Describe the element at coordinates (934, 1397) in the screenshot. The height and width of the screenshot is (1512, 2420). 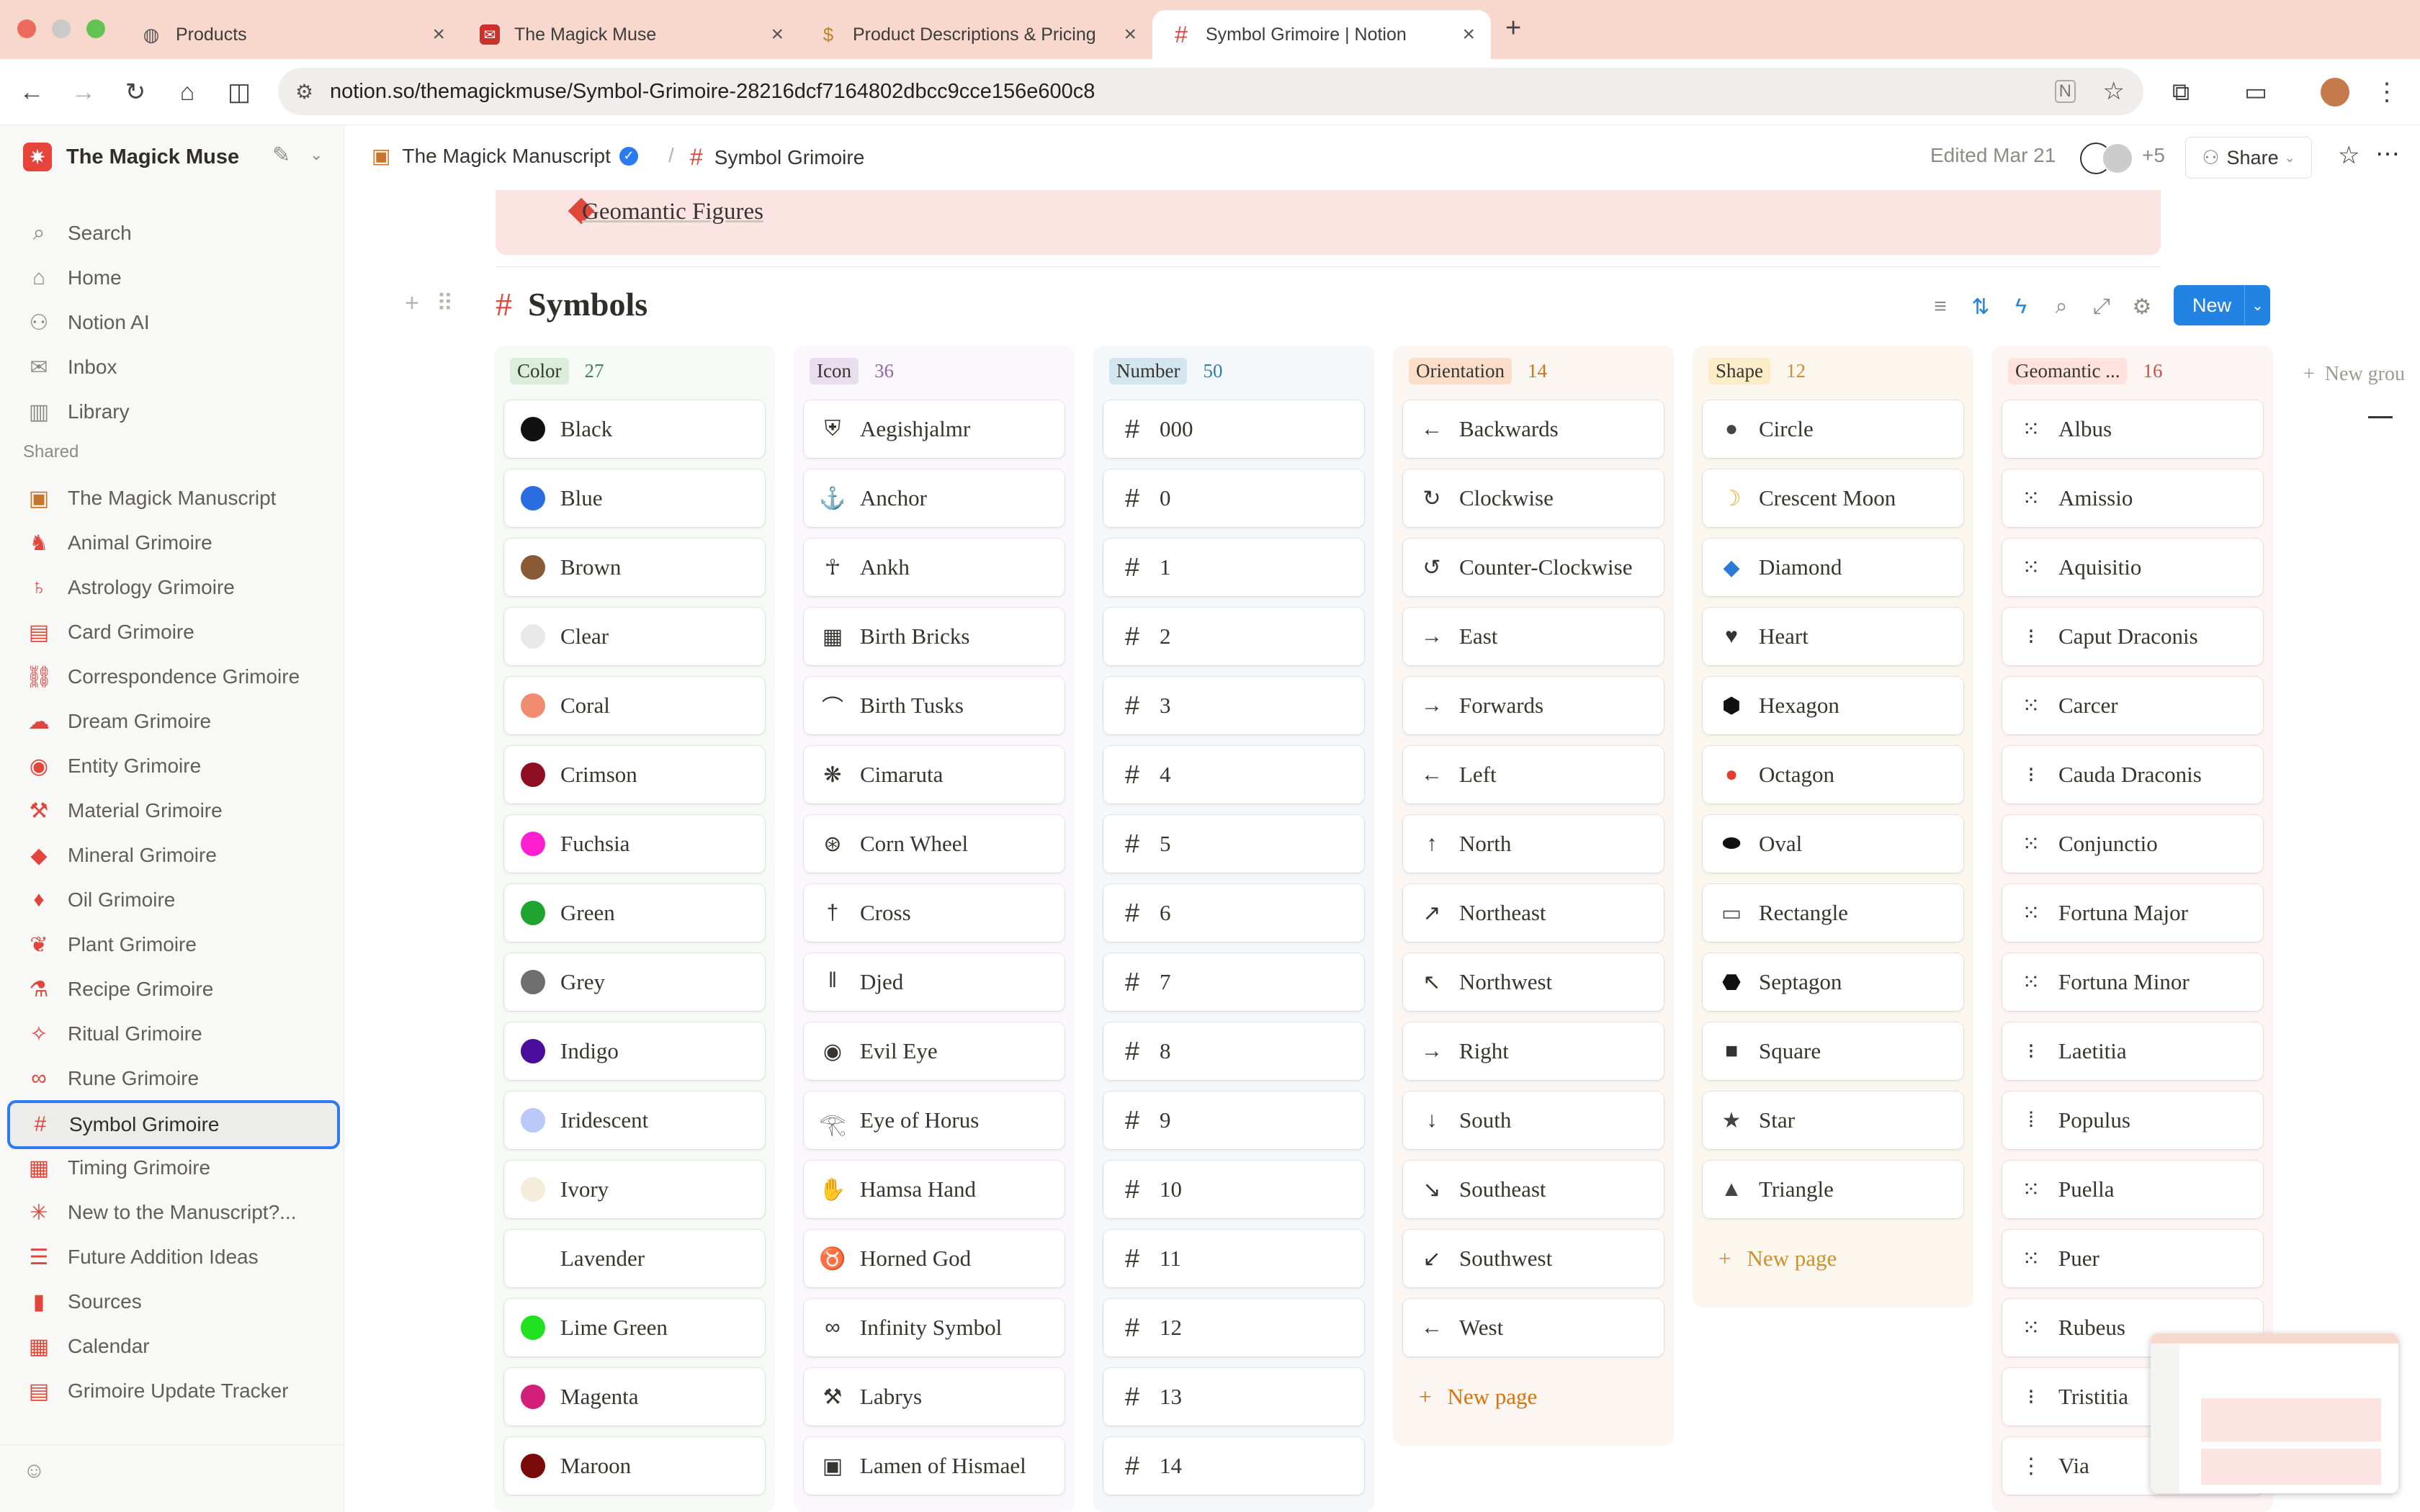
I see `board-card: ⚒ Labrys` at that location.